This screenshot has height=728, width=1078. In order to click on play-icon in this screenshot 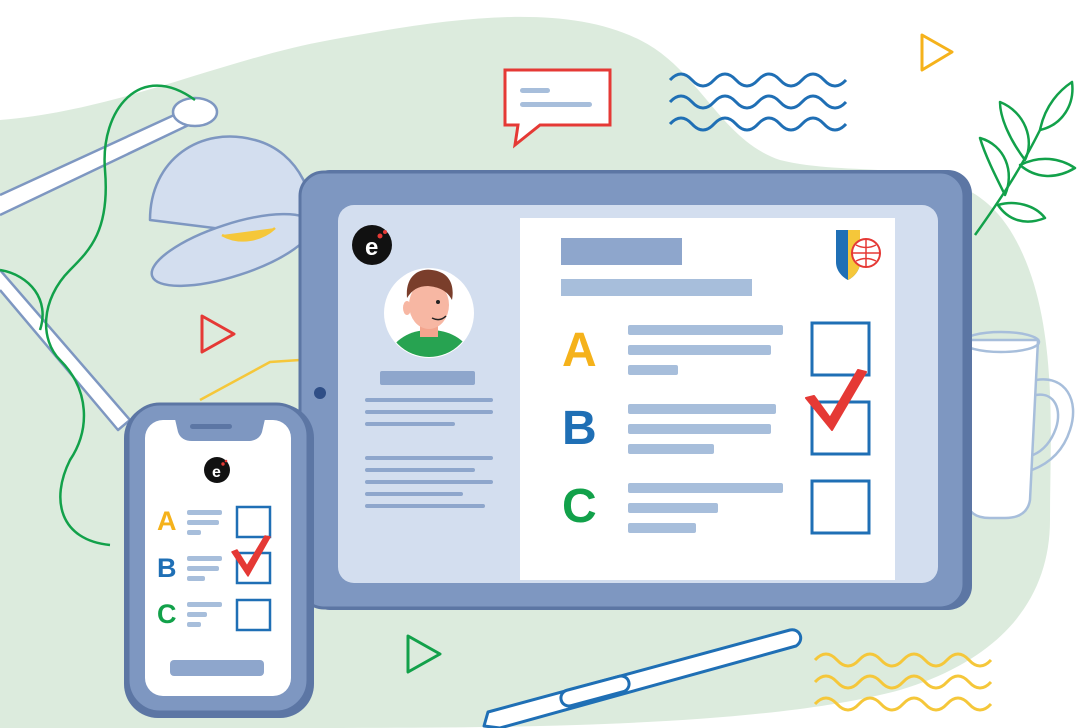, I will do `click(937, 52)`.